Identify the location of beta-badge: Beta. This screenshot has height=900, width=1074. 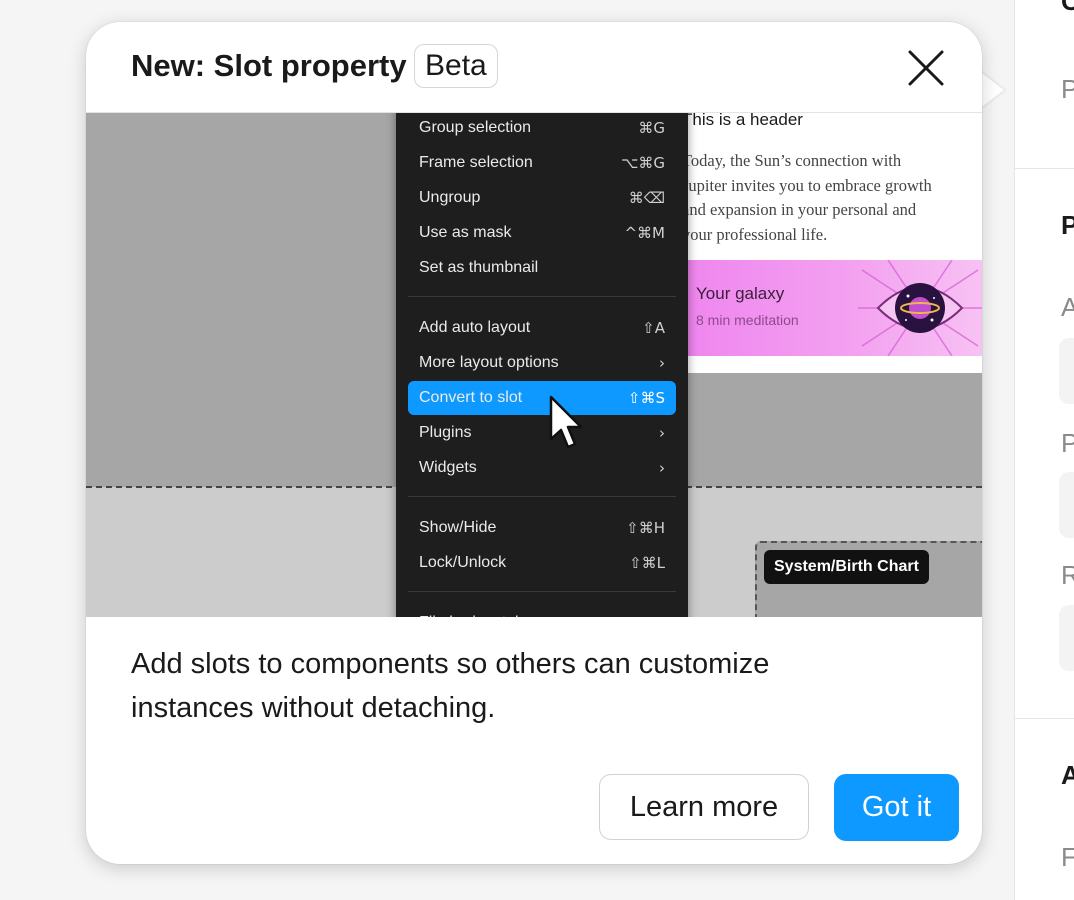
(456, 66).